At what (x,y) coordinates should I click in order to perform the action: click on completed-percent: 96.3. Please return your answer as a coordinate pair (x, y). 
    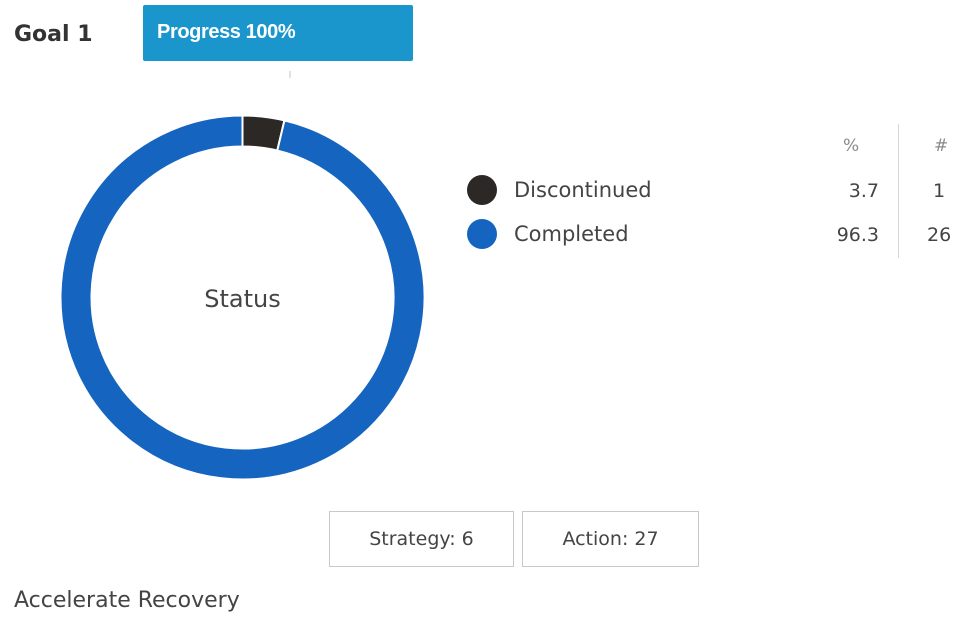
    Looking at the image, I should click on (857, 235).